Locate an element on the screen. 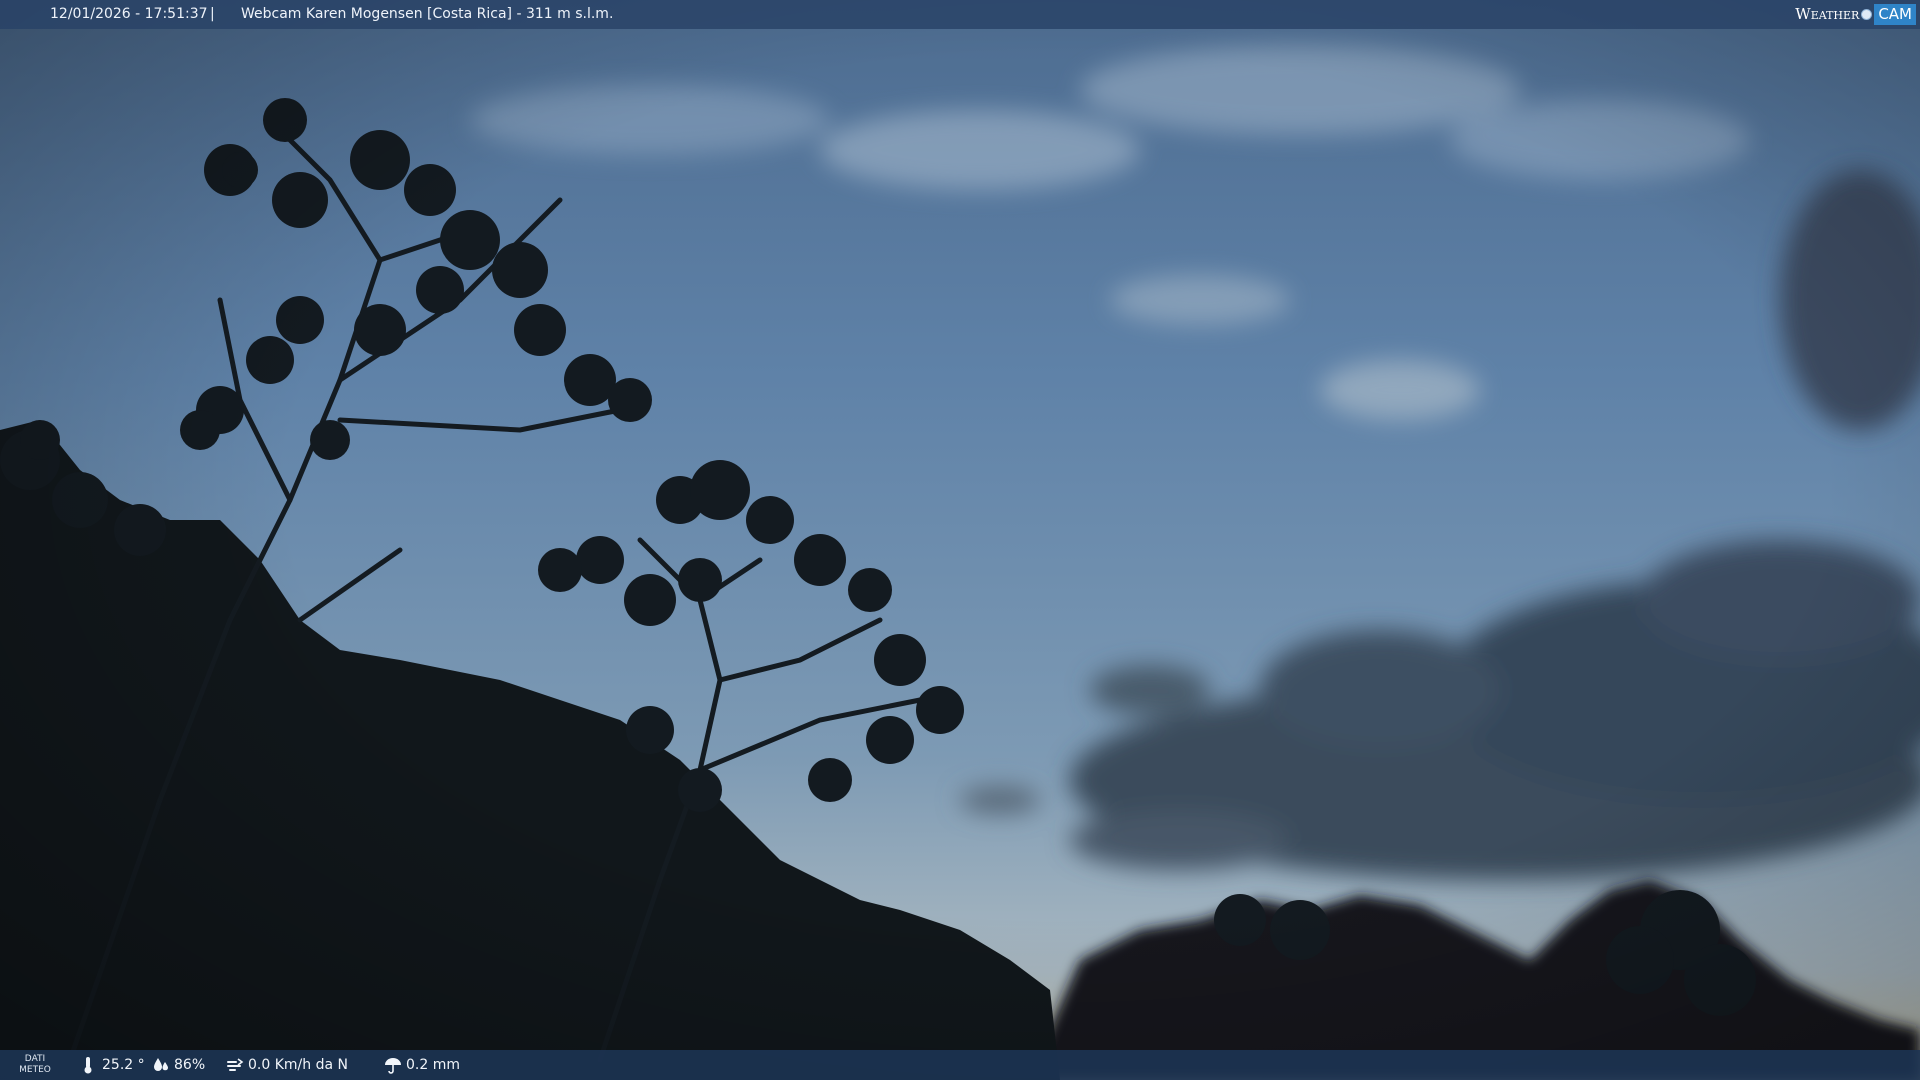 The width and height of the screenshot is (1920, 1080). humidity-drops-icon is located at coordinates (160, 1065).